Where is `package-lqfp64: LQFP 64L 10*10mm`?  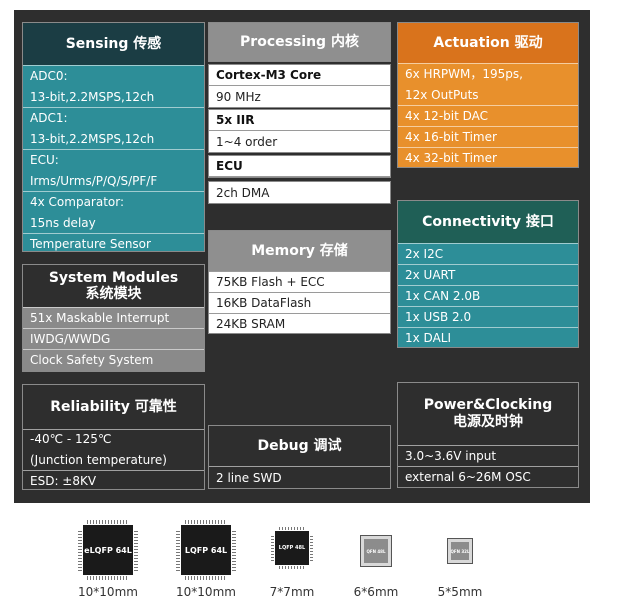
package-lqfp64: LQFP 64L 10*10mm is located at coordinates (206, 559).